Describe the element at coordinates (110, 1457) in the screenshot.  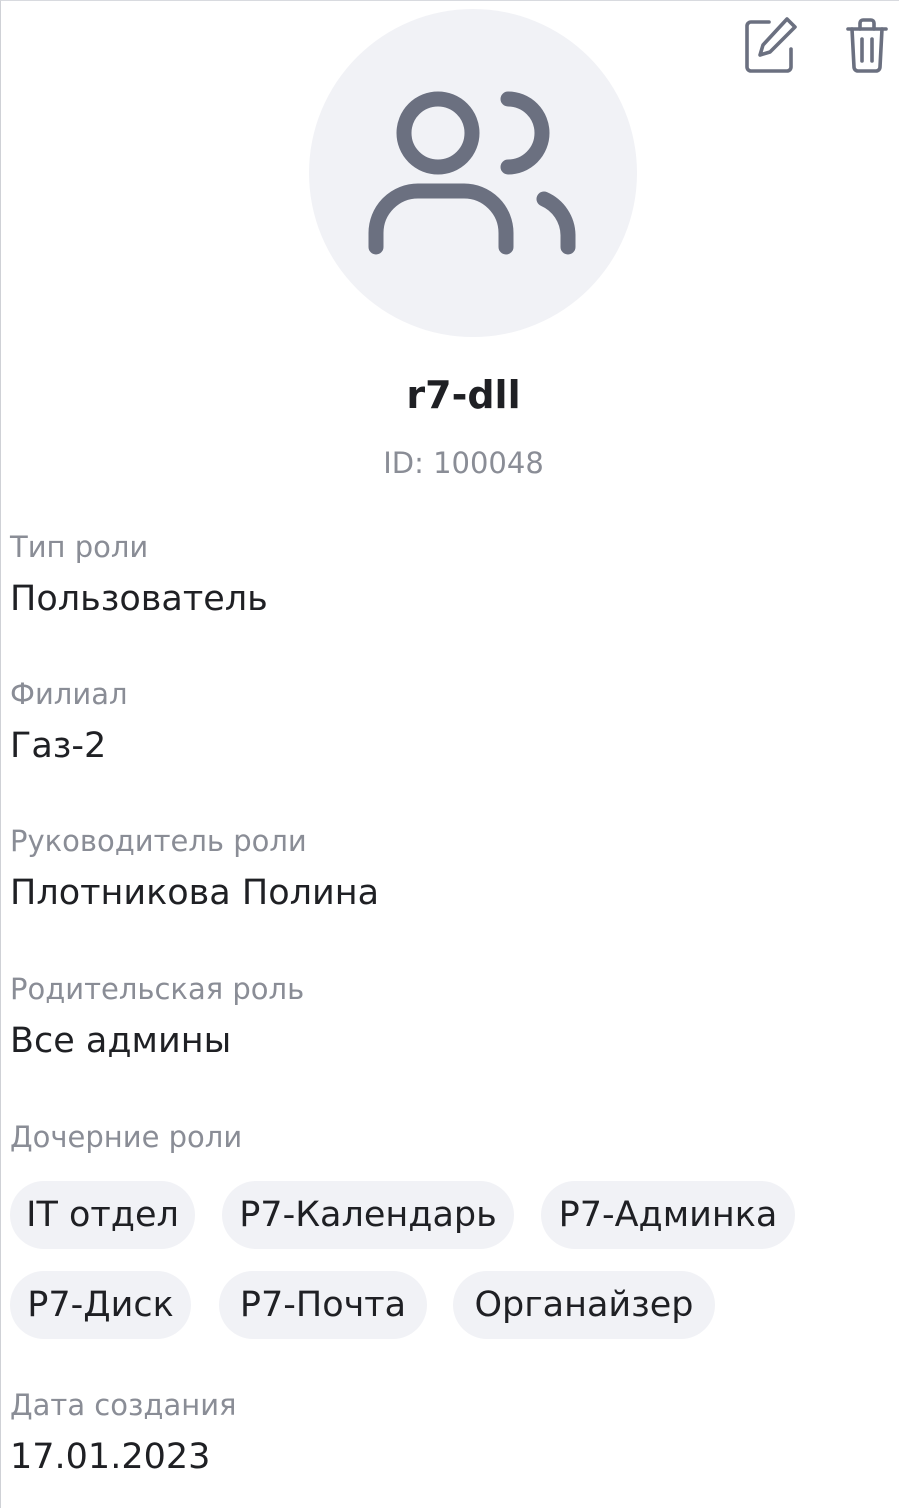
I see `field-value: 17.01.2023` at that location.